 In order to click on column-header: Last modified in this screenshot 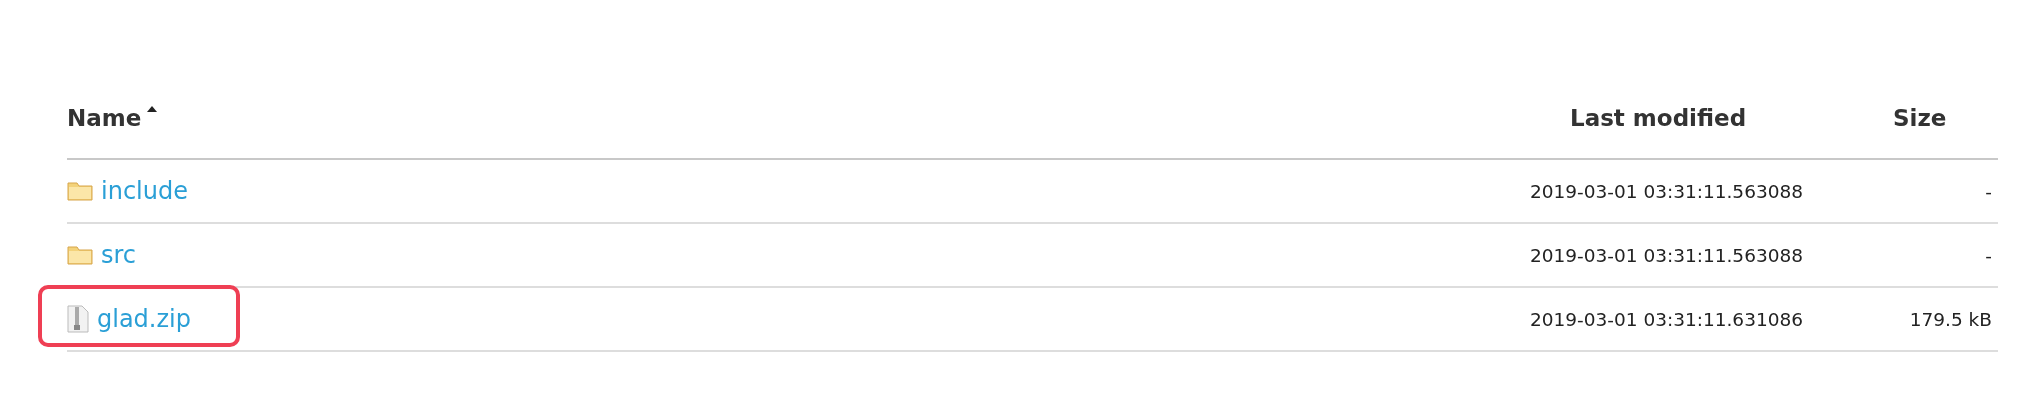, I will do `click(1658, 118)`.